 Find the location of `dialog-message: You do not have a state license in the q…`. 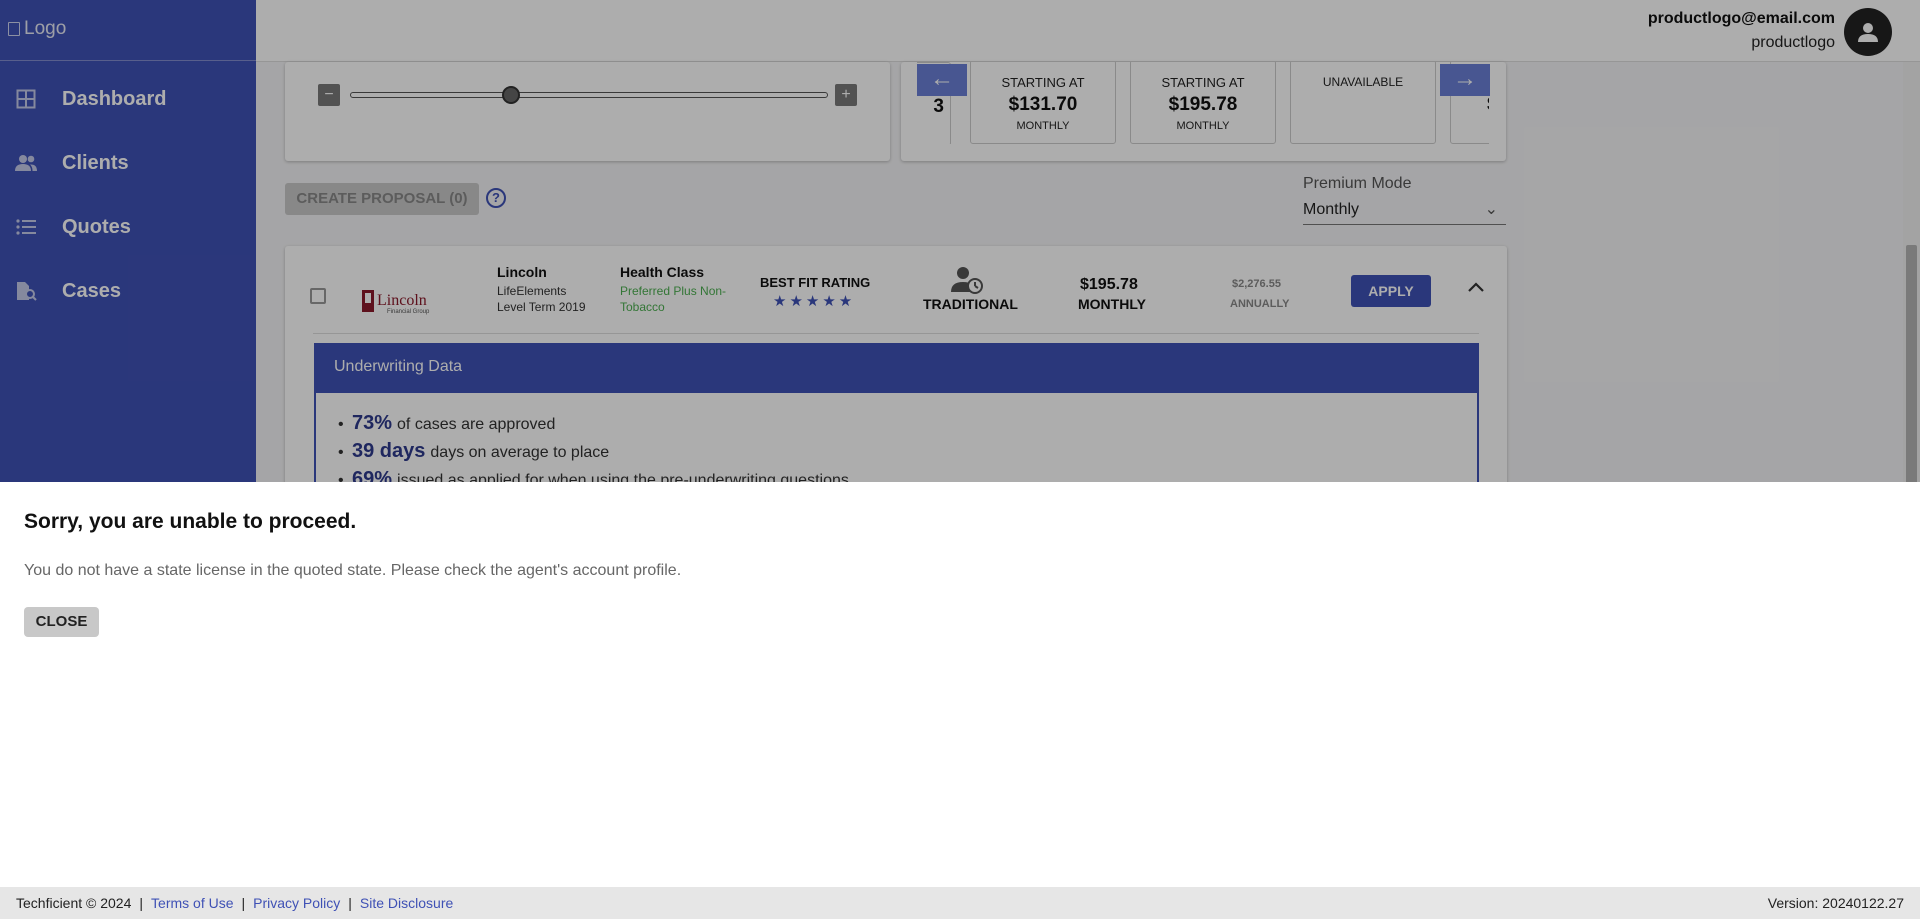

dialog-message: You do not have a state license in the q… is located at coordinates (353, 570).